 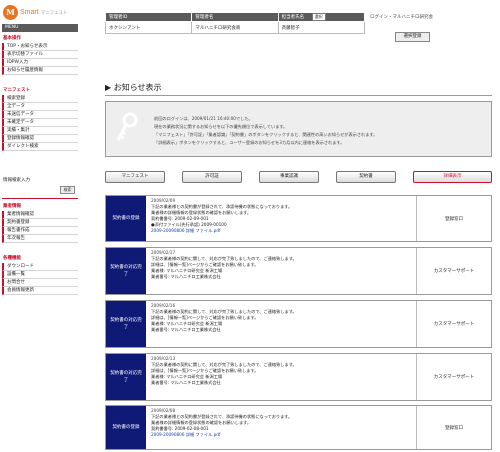 What do you see at coordinates (235, 17) in the screenshot?
I see `table-header: 管理者名` at bounding box center [235, 17].